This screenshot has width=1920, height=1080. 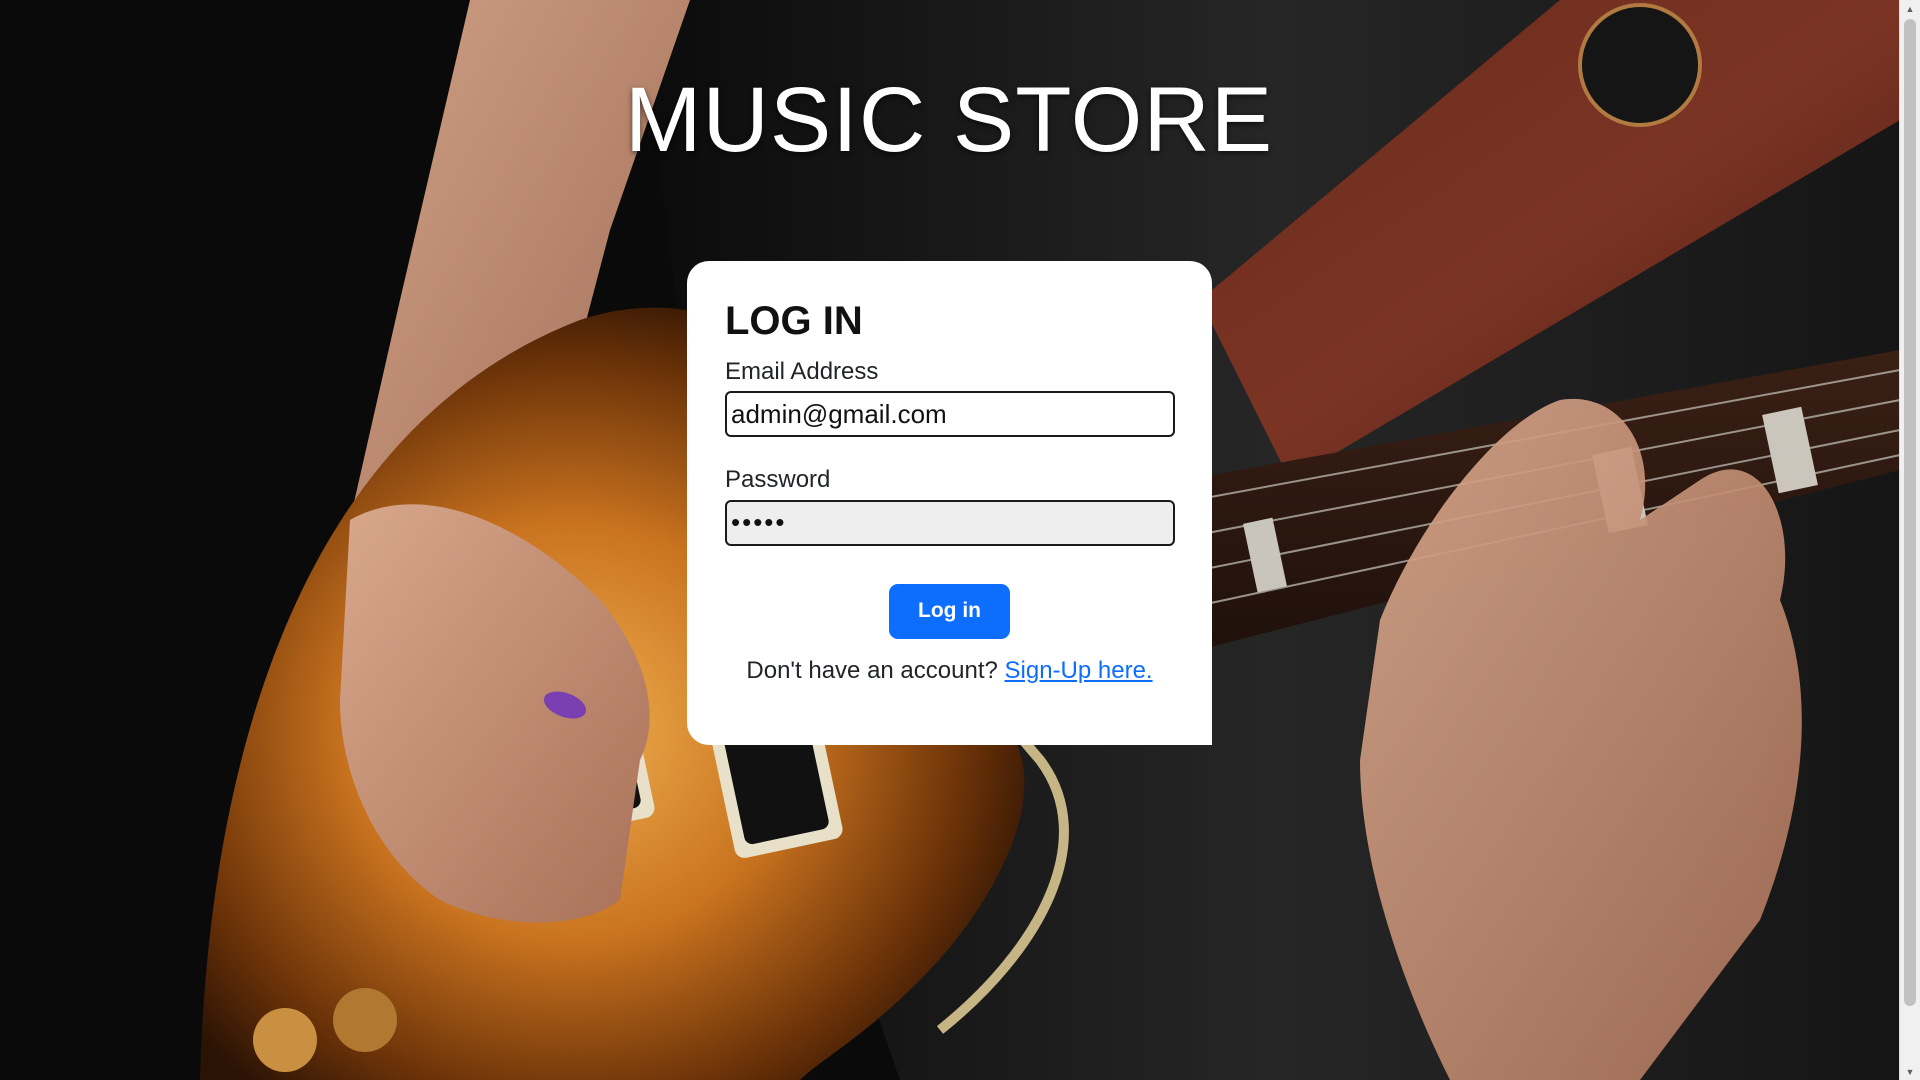 I want to click on scroll-thumb, so click(x=1910, y=512).